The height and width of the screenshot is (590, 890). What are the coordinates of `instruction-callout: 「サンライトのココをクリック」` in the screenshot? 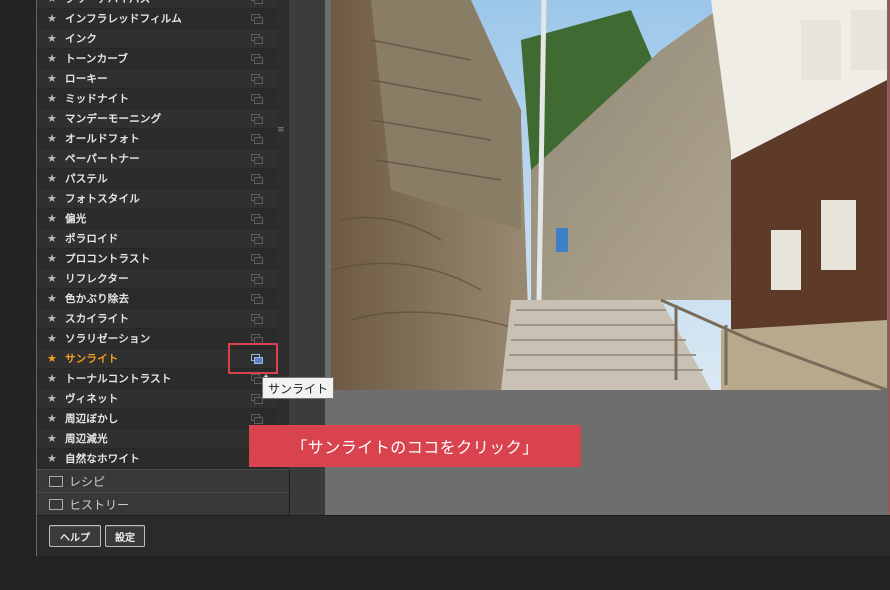 It's located at (415, 446).